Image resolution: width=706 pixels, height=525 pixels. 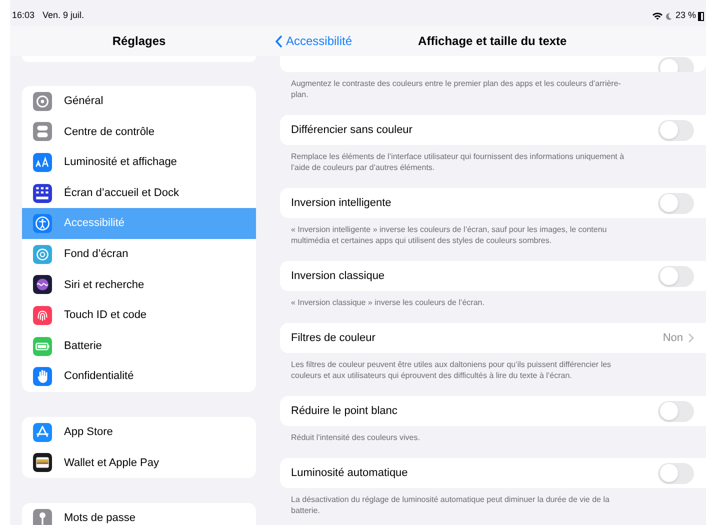 What do you see at coordinates (139, 162) in the screenshot?
I see `sidebar-item: Luminosité et affichage` at bounding box center [139, 162].